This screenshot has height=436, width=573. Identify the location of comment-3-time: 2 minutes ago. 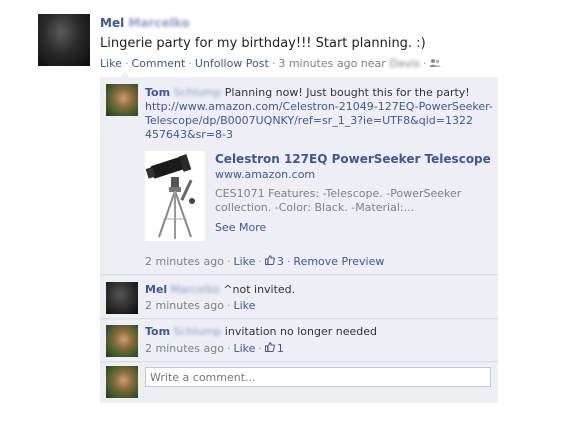
(184, 348).